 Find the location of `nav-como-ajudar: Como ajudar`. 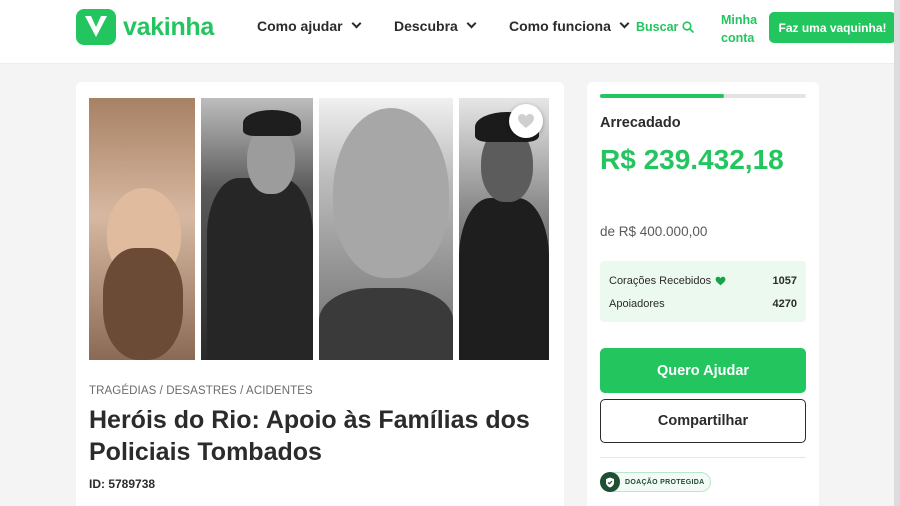

nav-como-ajudar: Como ajudar is located at coordinates (309, 26).